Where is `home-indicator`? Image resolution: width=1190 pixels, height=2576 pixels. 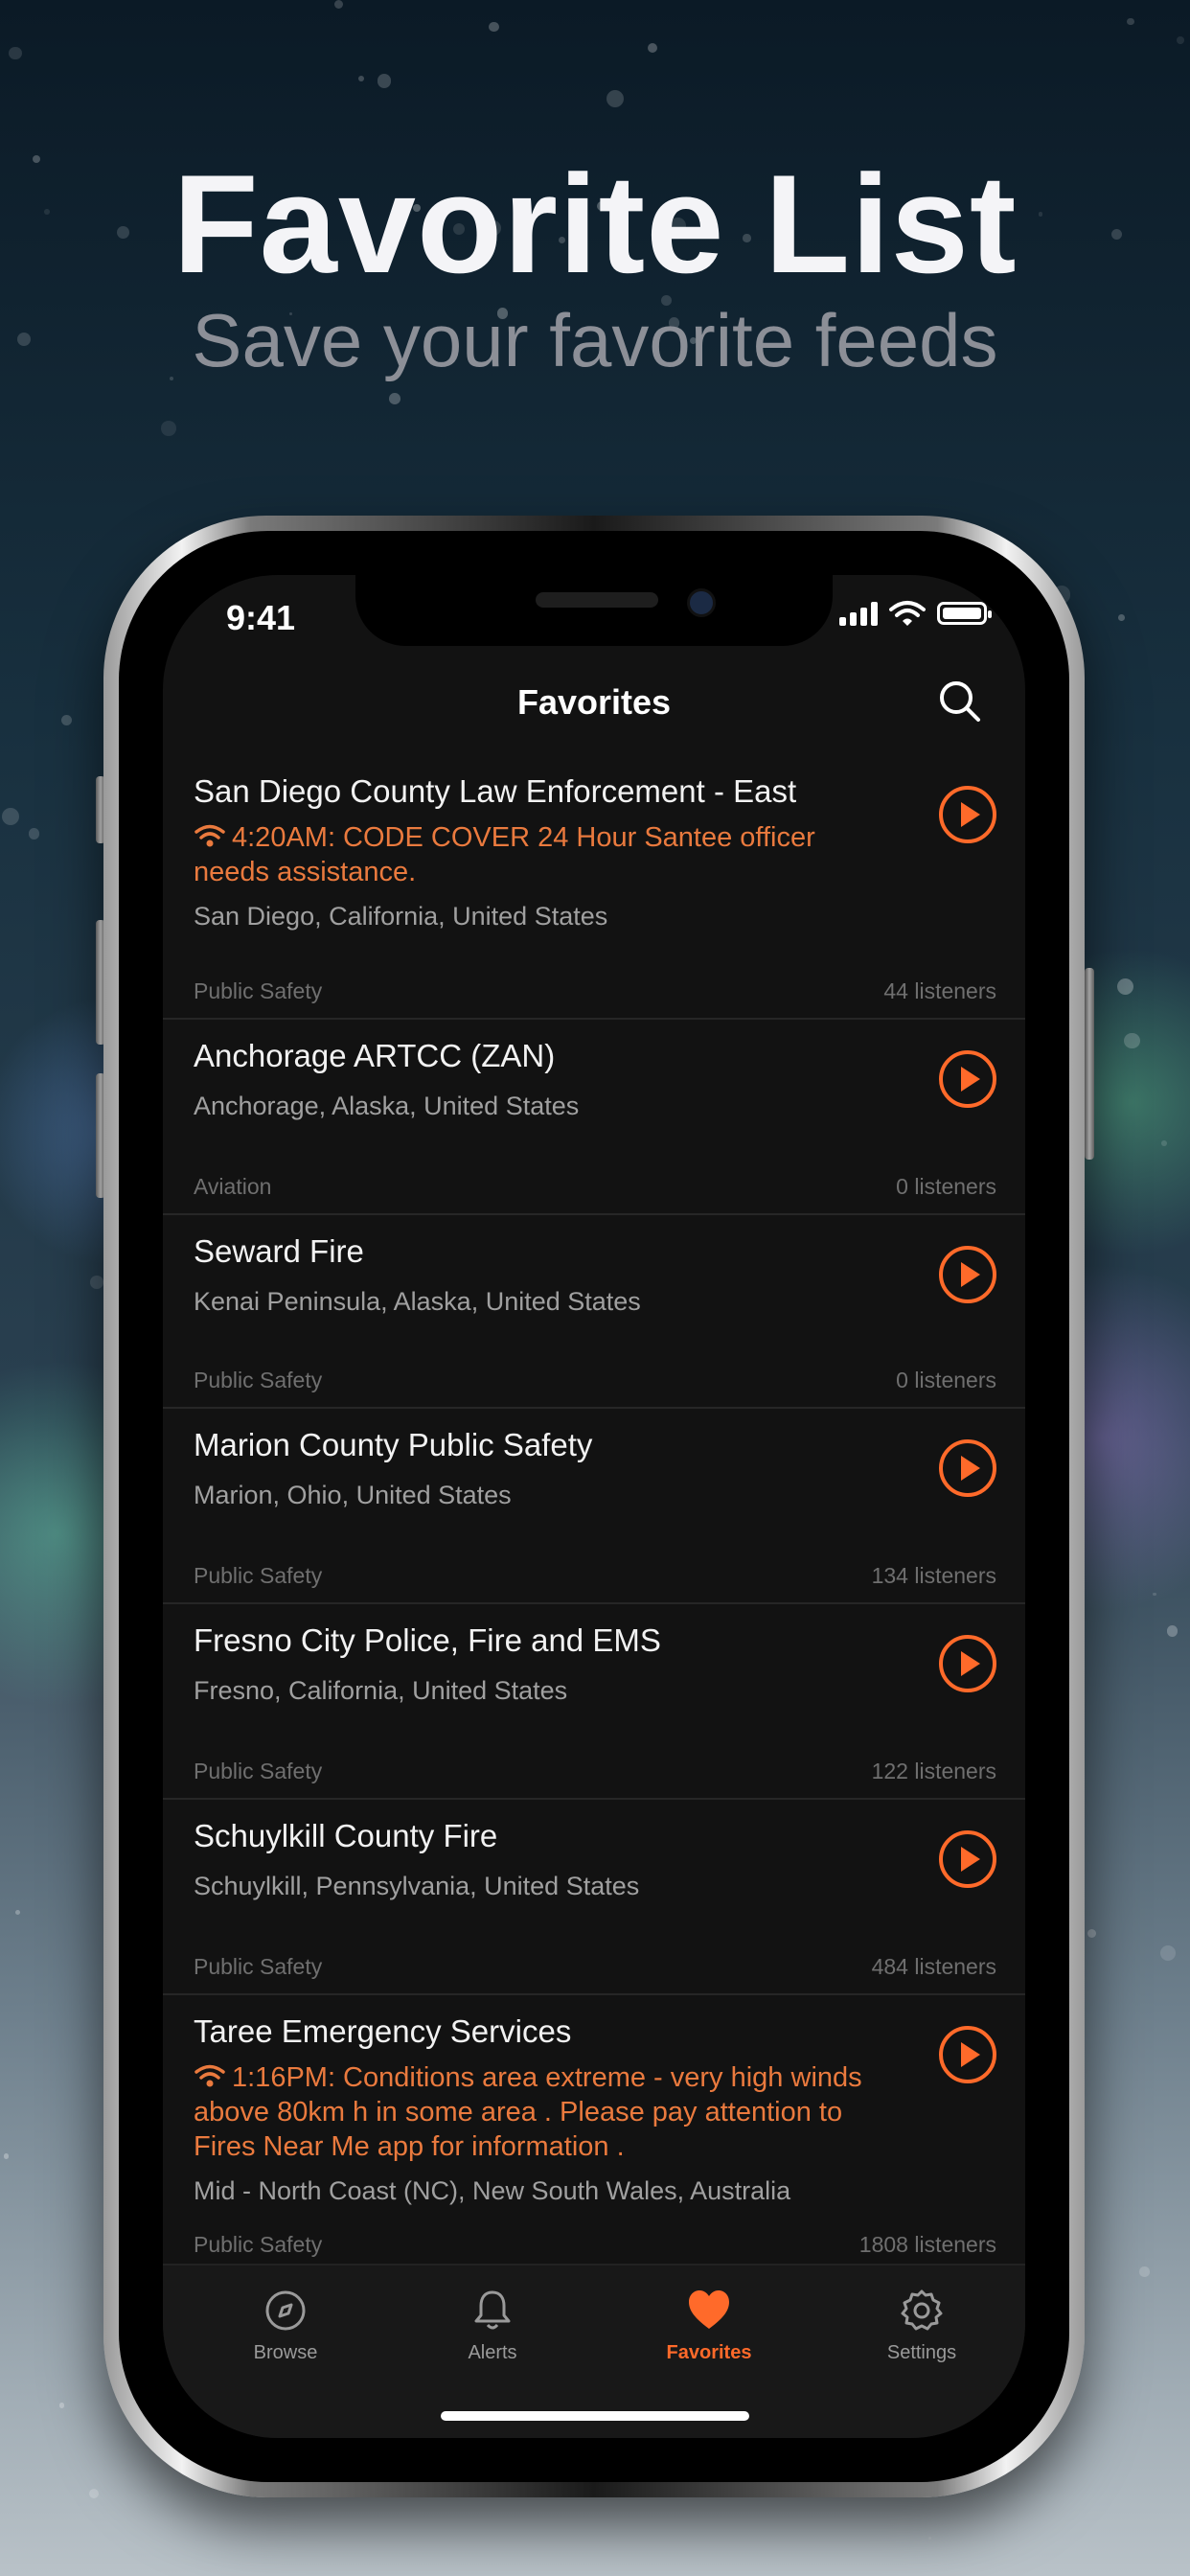 home-indicator is located at coordinates (595, 2416).